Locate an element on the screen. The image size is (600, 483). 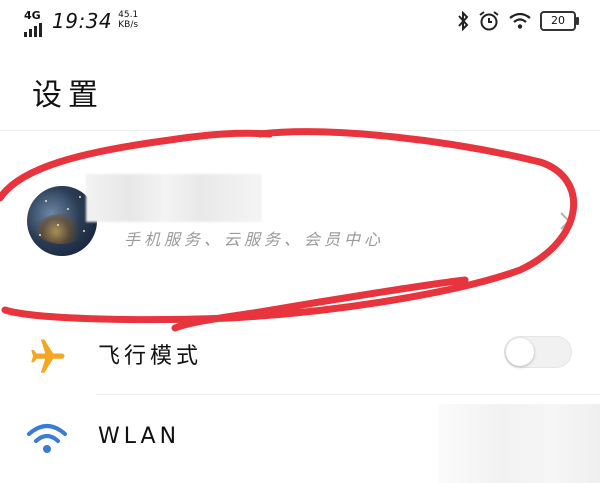
airplane-mode-label: 飞行模式 is located at coordinates (150, 356).